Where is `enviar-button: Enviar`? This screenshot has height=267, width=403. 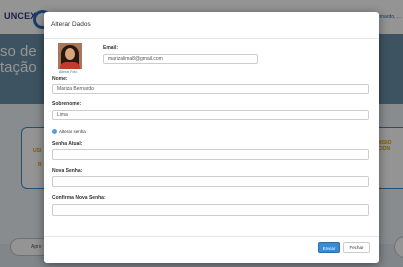 enviar-button: Enviar is located at coordinates (329, 247).